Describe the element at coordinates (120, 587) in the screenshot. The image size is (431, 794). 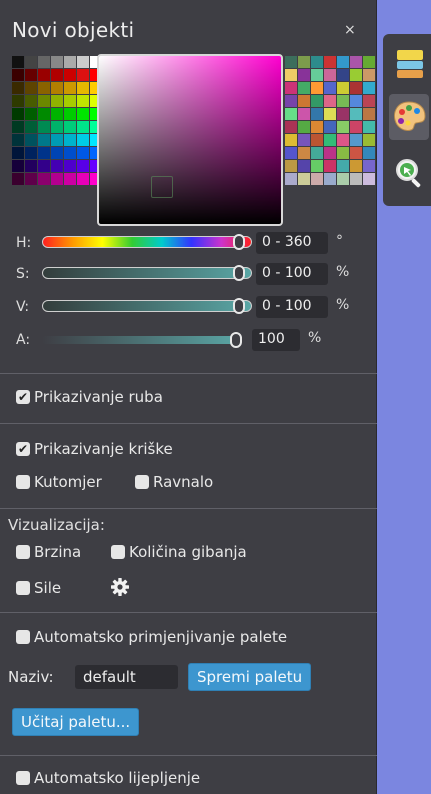
I see `gear-icon` at that location.